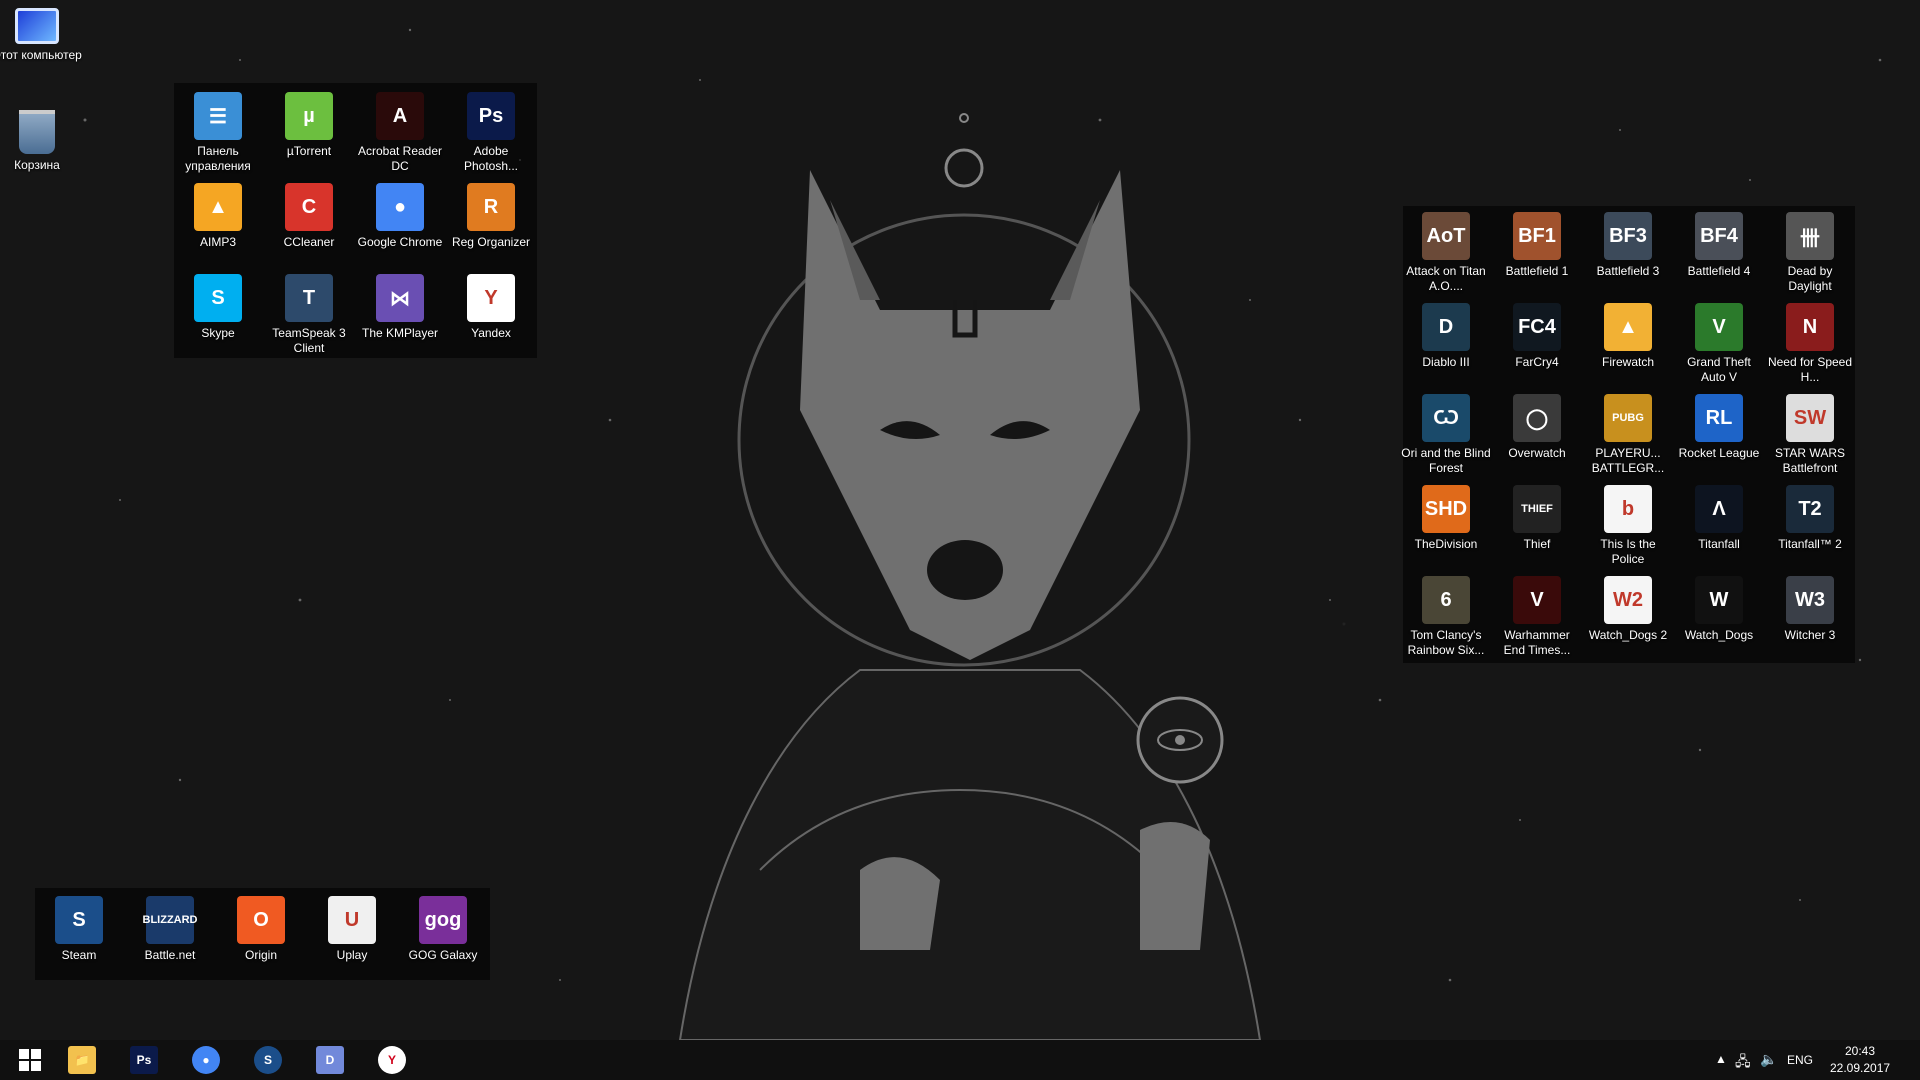 The width and height of the screenshot is (1920, 1080). I want to click on app-shortcut: R Reg Organizer, so click(491, 216).